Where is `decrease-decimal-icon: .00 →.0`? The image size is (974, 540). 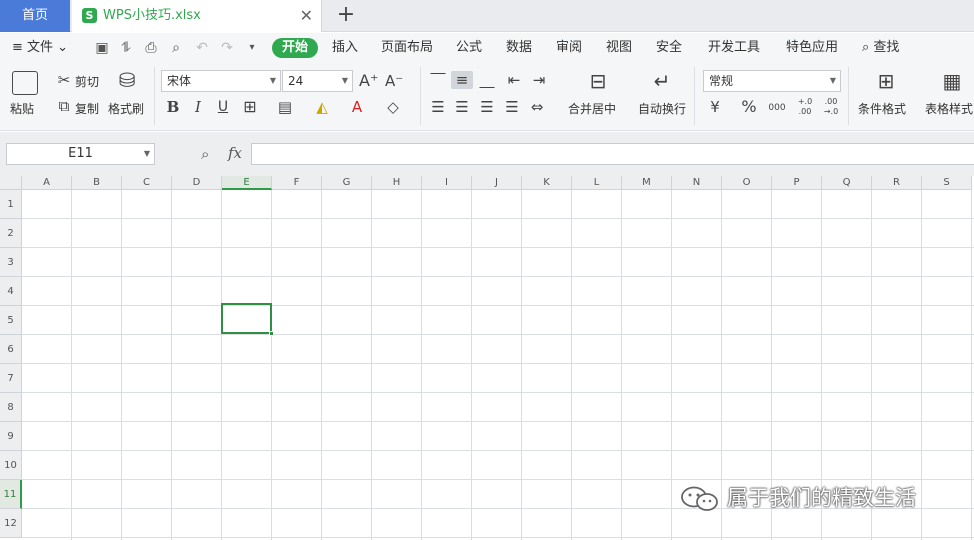
decrease-decimal-icon: .00 →.0 is located at coordinates (831, 107).